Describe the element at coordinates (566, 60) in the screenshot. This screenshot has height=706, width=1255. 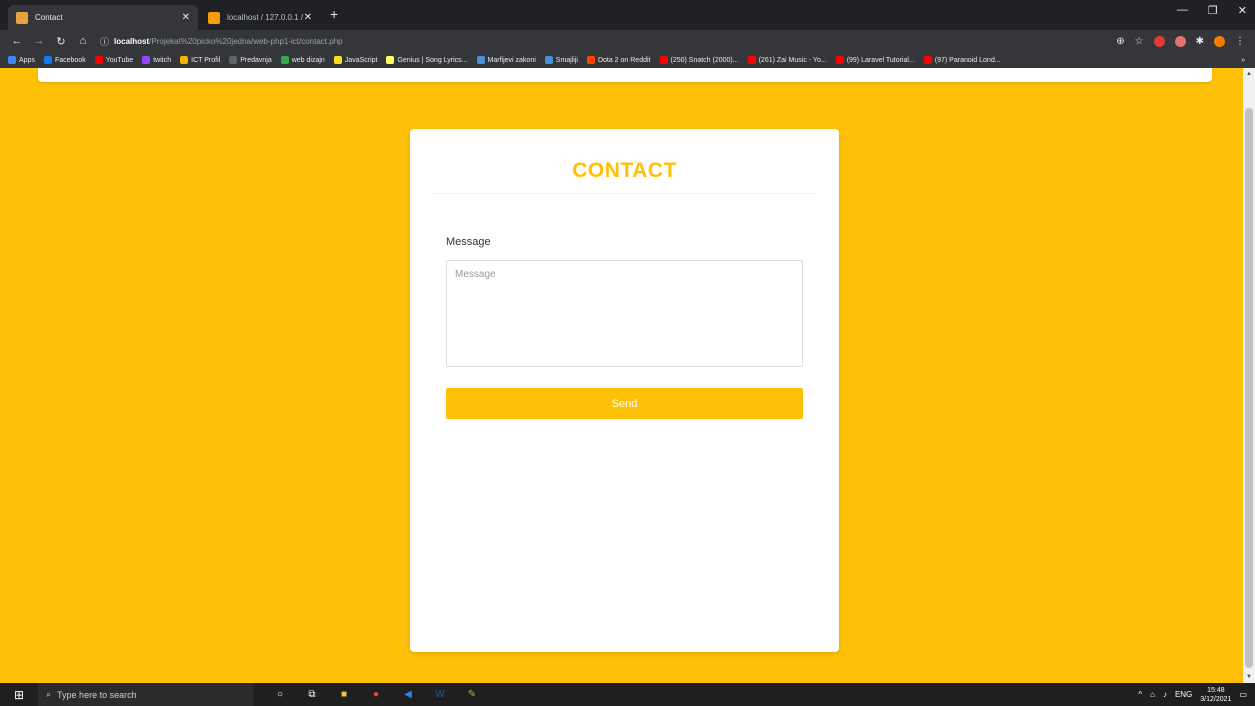
I see `bookmark-label: Smajliji` at that location.